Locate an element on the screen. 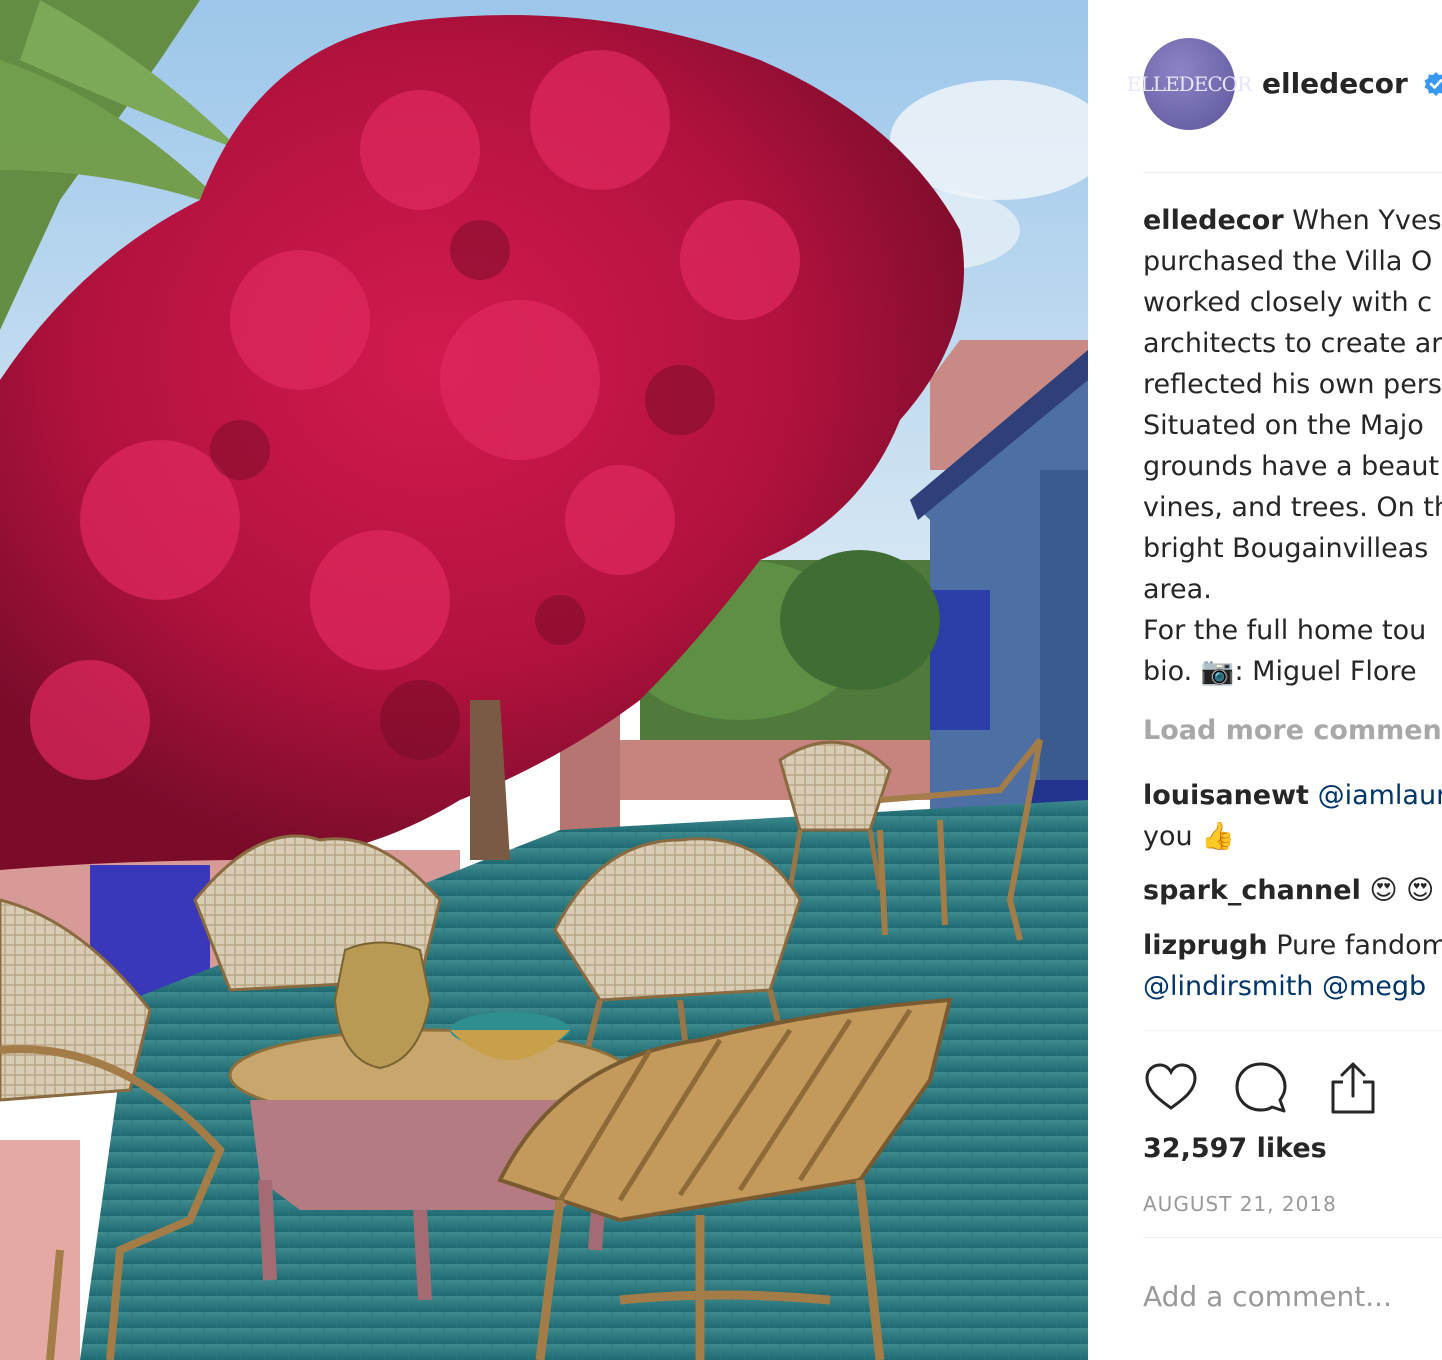 This screenshot has height=1360, width=1442. action-bar is located at coordinates (1273, 1090).